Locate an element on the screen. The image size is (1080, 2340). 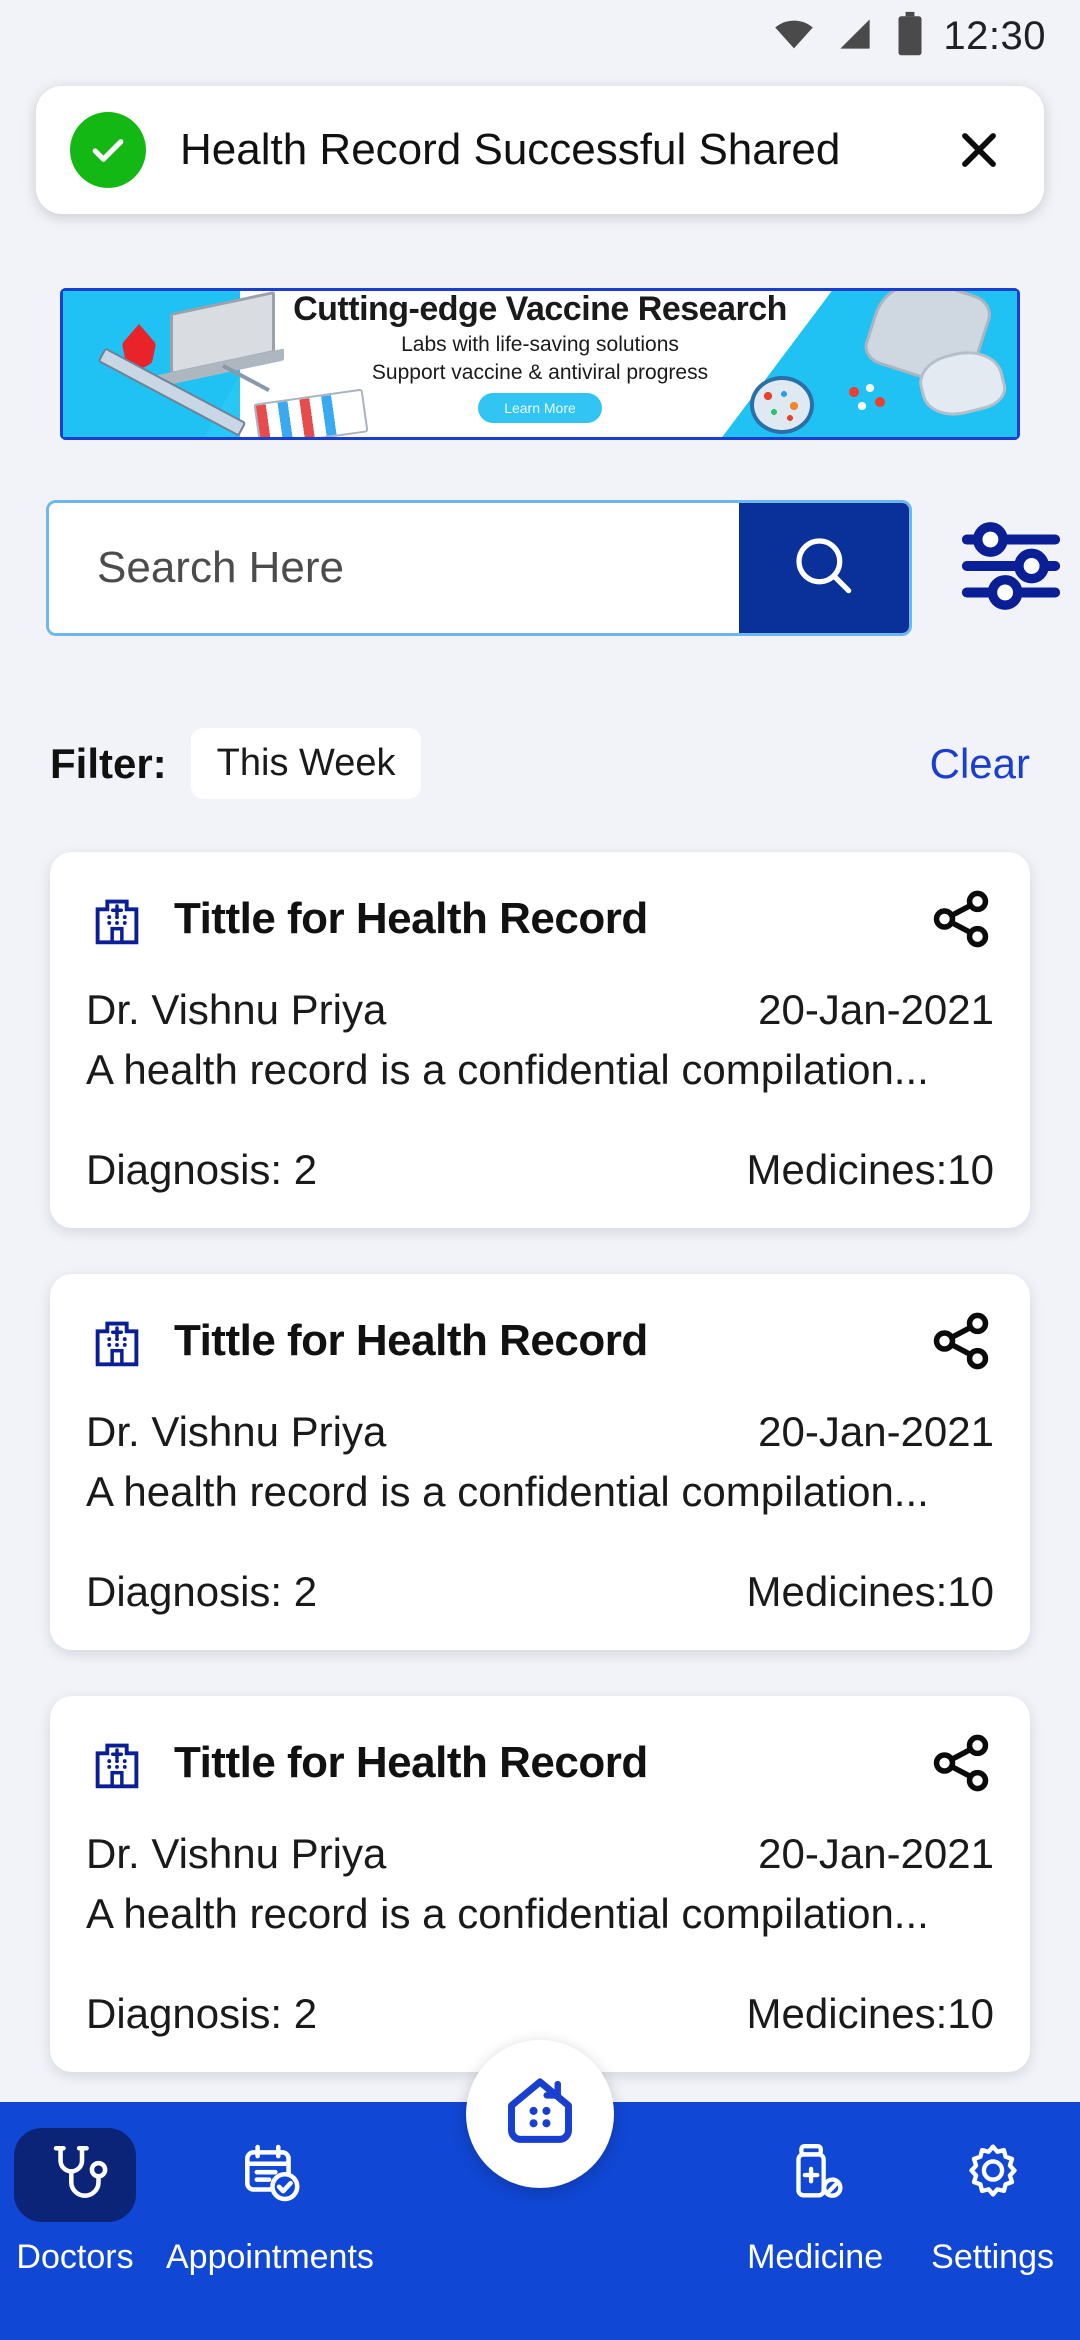
battery-icon is located at coordinates (910, 36).